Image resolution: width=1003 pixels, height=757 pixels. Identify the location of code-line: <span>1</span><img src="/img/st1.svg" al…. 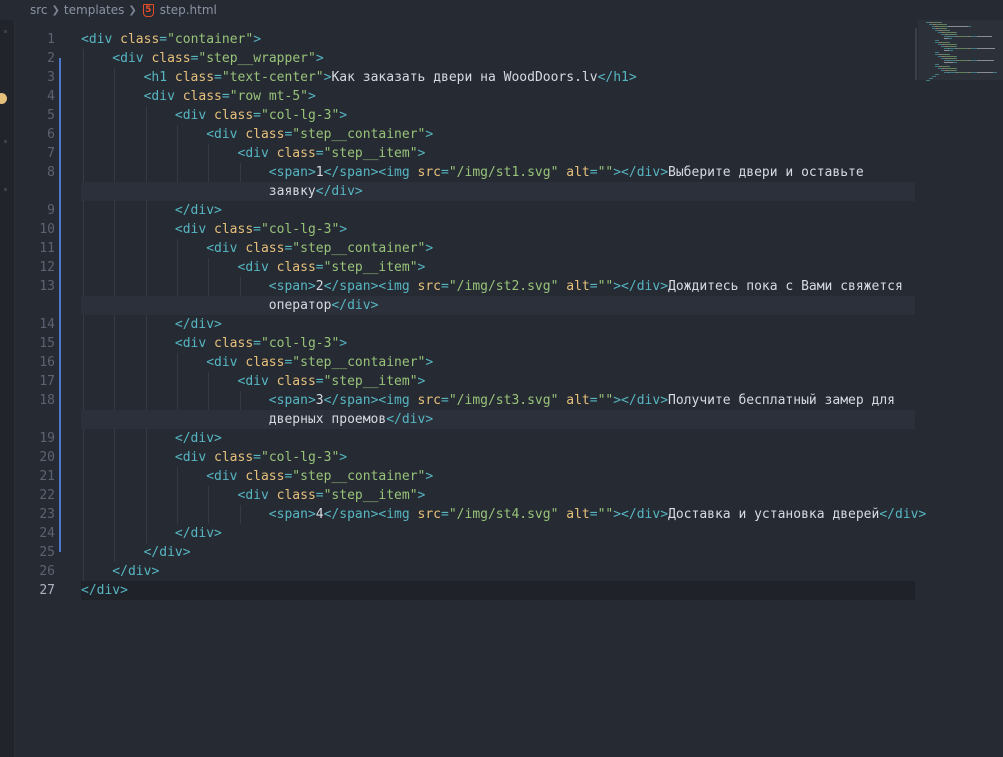
(566, 172).